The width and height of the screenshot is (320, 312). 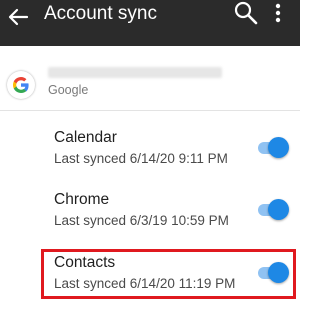 What do you see at coordinates (246, 13) in the screenshot?
I see `search-icon` at bounding box center [246, 13].